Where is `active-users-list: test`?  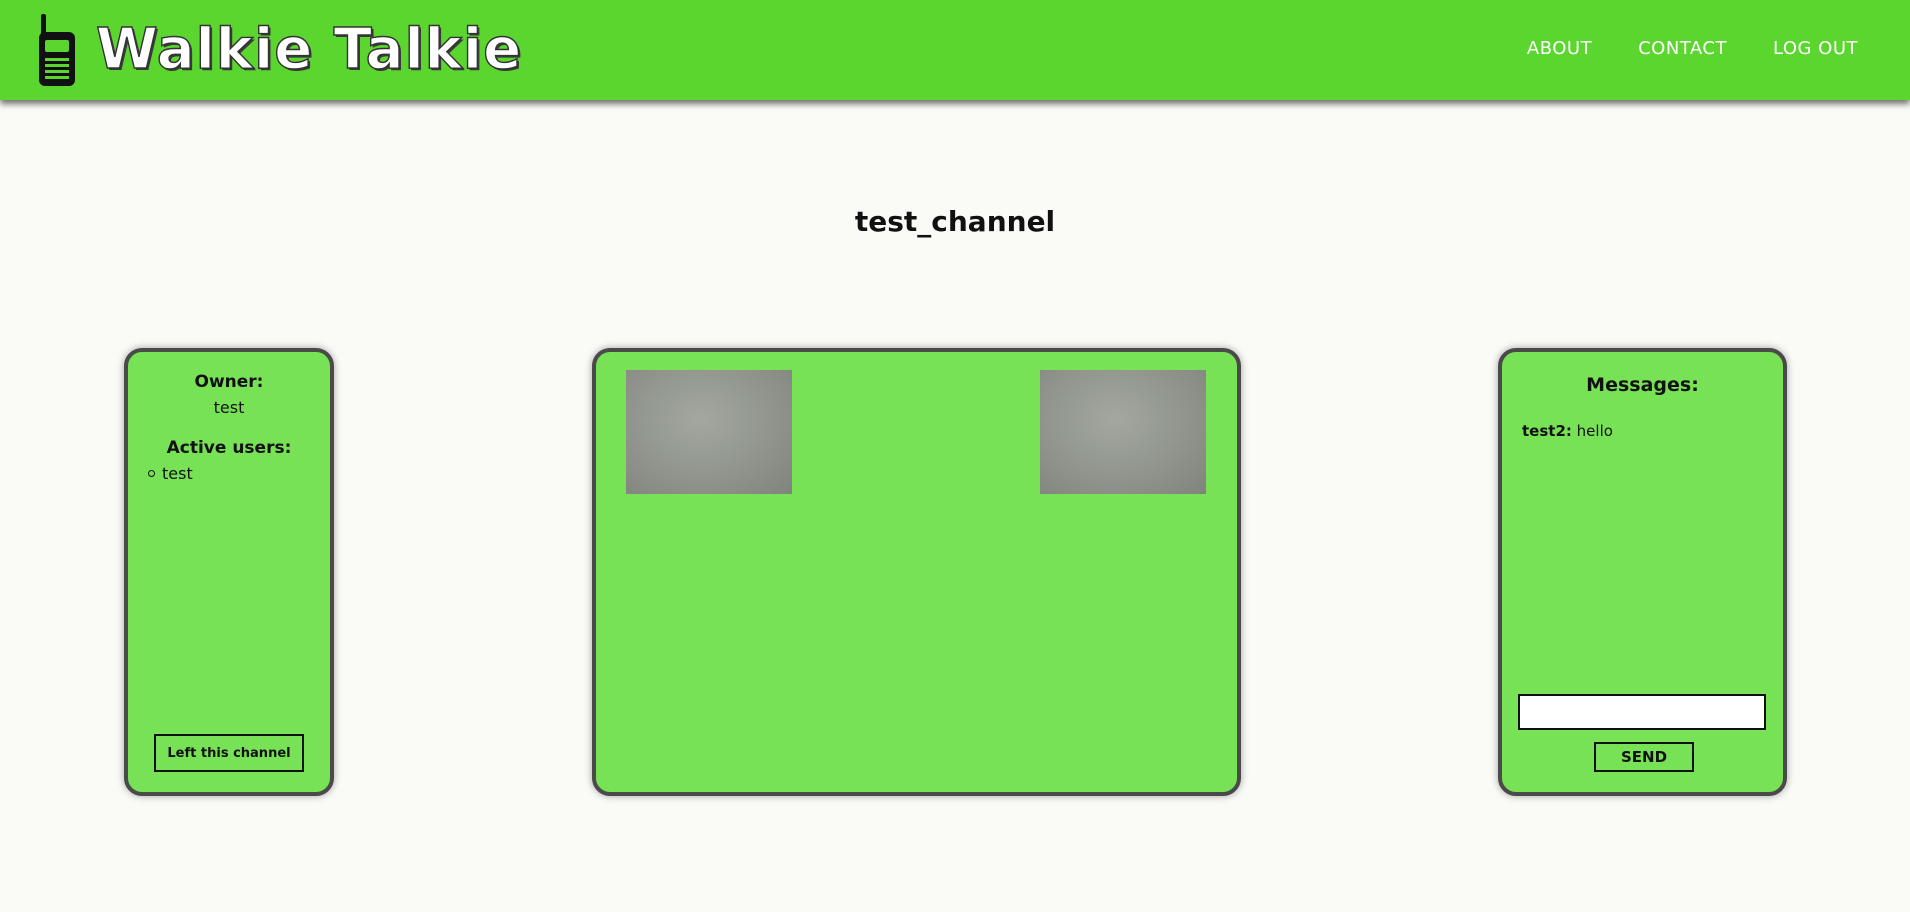
active-users-list: test is located at coordinates (170, 473).